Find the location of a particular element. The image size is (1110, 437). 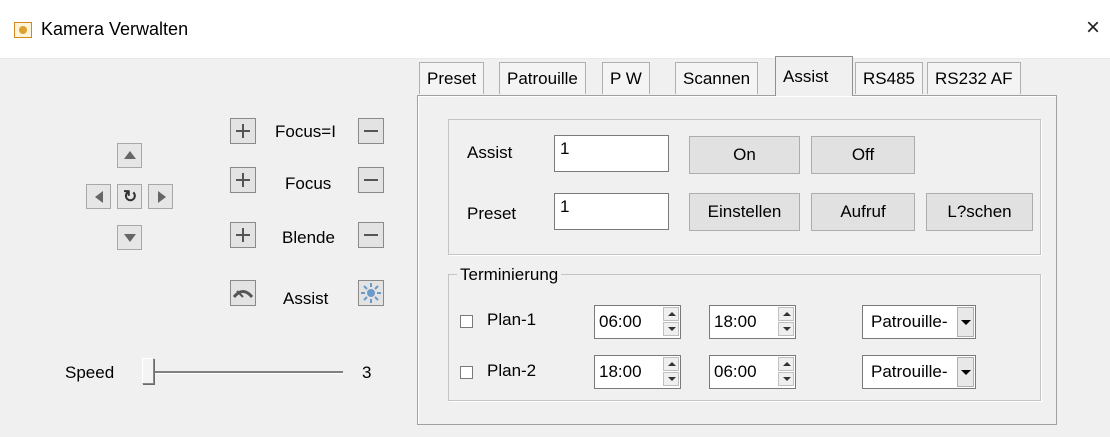

plan-1-label: Plan-1 is located at coordinates (512, 319).